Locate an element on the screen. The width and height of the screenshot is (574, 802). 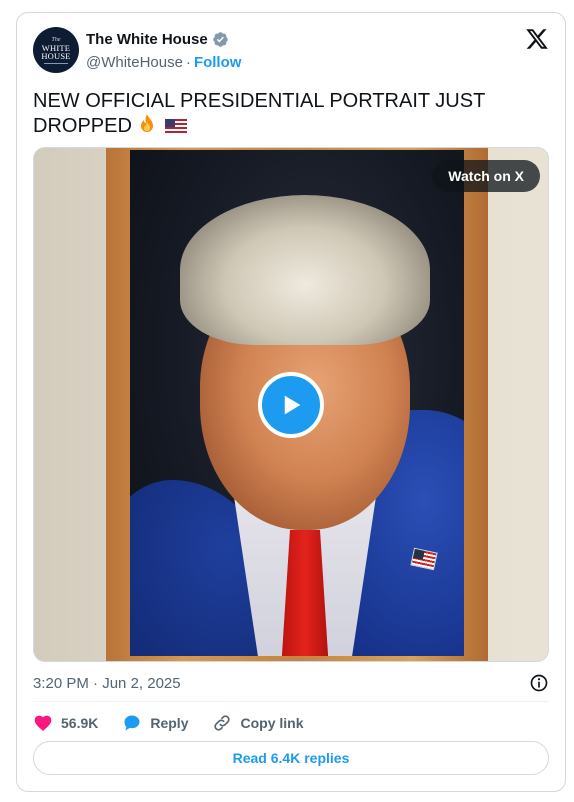
avatar-text-small: The is located at coordinates (56, 39).